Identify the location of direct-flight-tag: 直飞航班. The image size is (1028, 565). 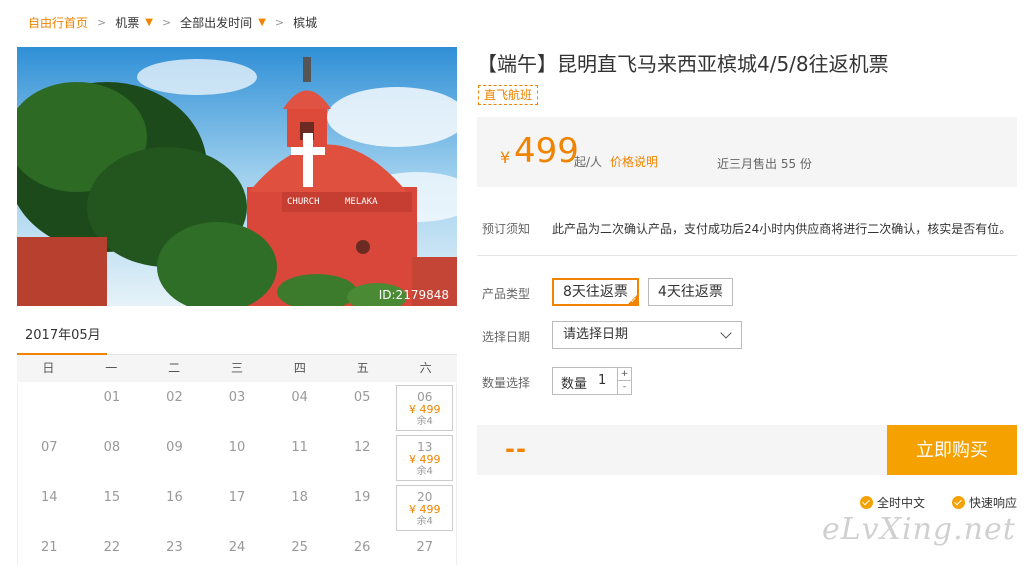
(508, 95).